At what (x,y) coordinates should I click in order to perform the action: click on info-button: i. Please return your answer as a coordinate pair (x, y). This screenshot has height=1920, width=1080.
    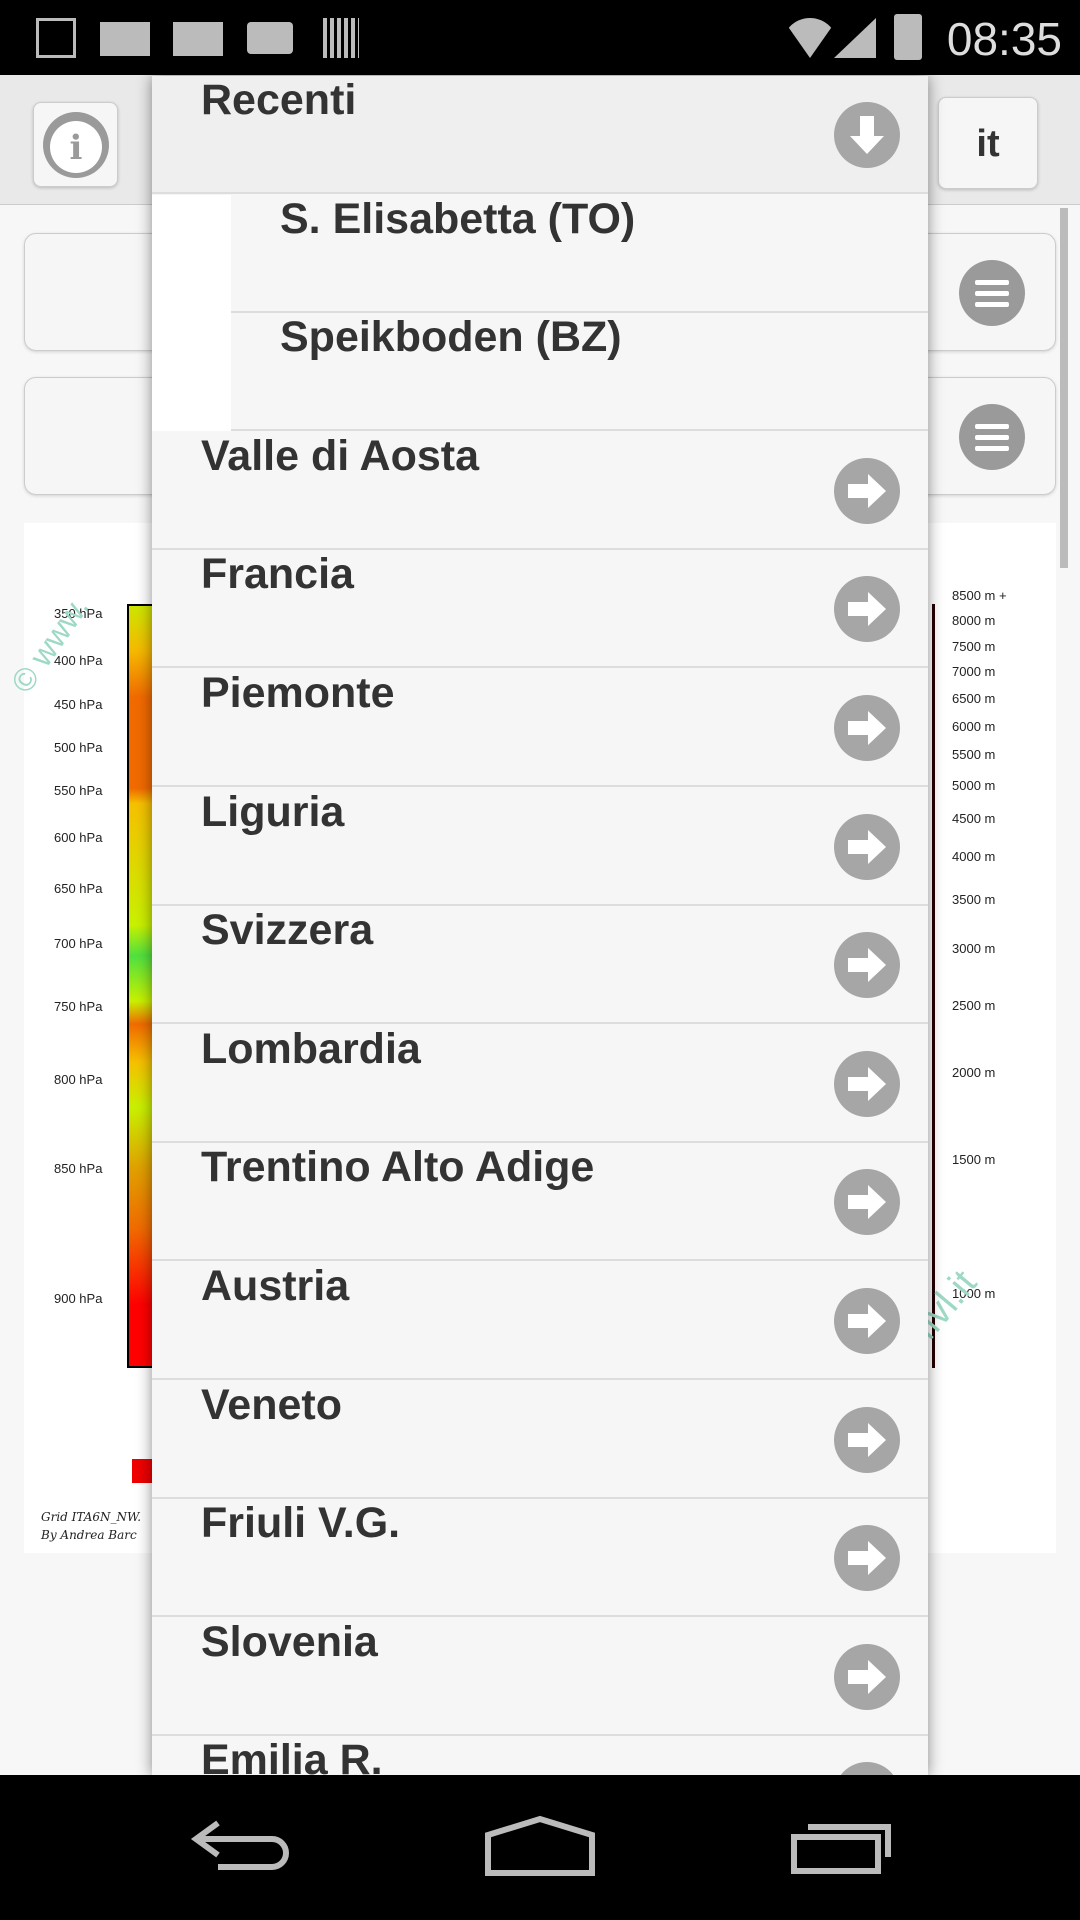
    Looking at the image, I should click on (75, 144).